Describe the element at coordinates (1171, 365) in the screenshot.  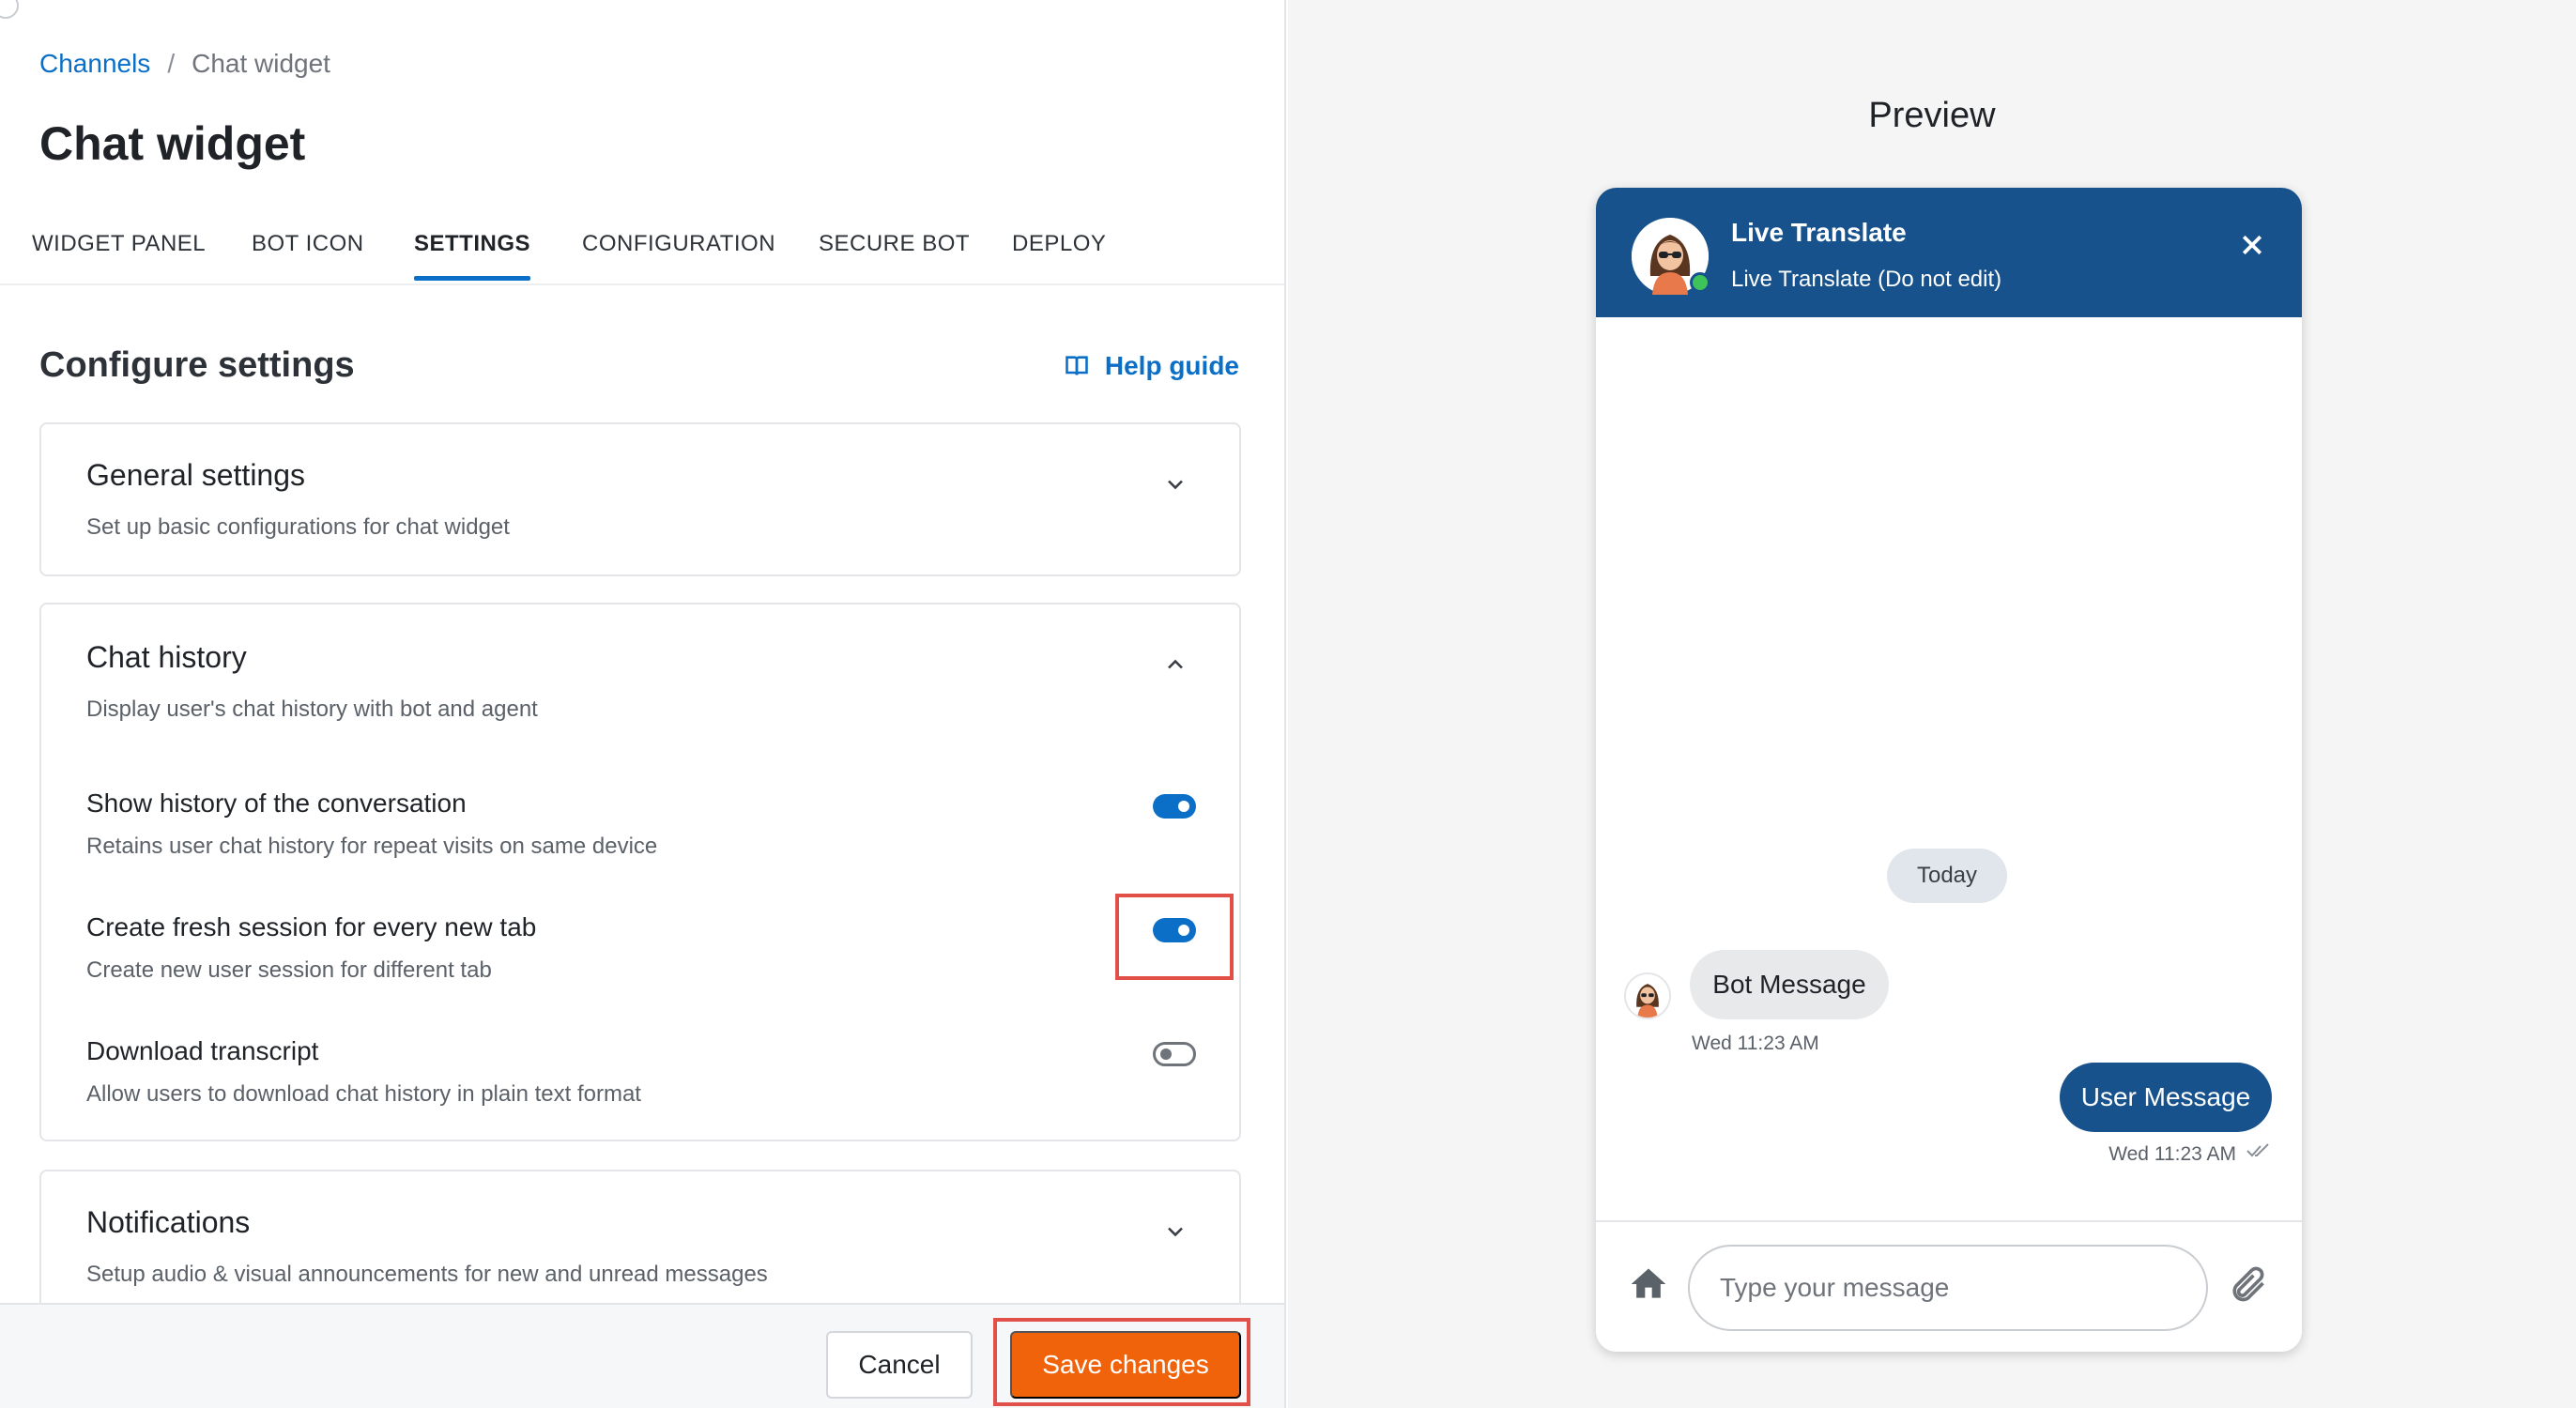
I see `help-guide-label: Help guide` at that location.